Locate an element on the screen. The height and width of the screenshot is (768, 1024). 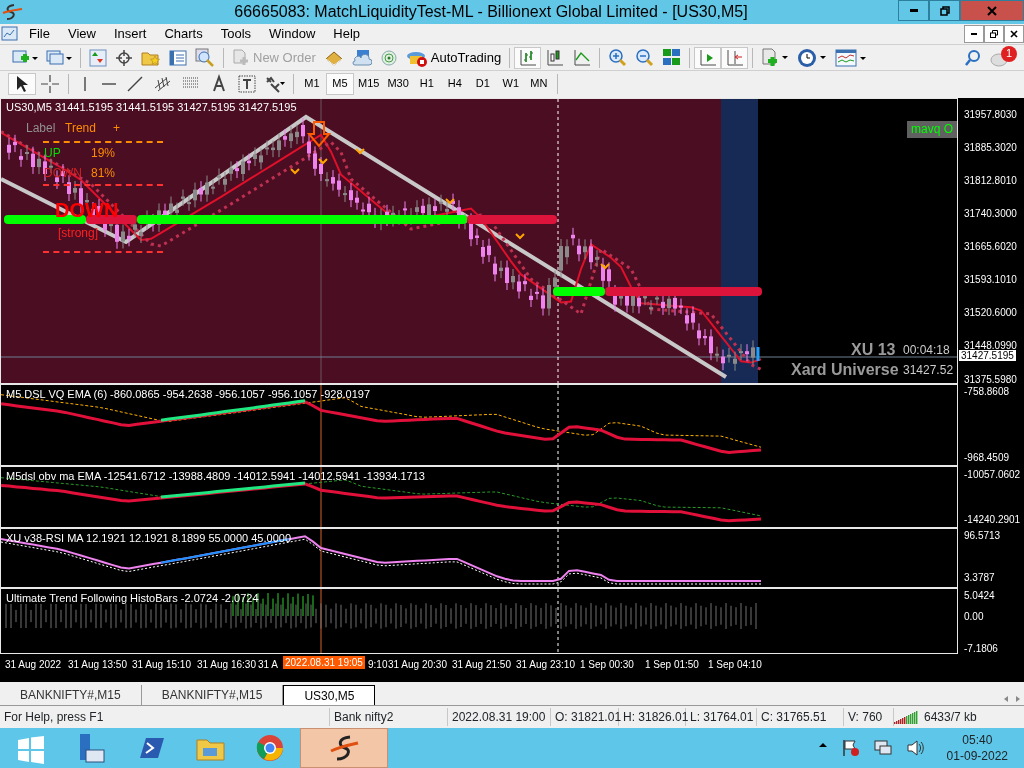
candles-icon is located at coordinates (555, 57).